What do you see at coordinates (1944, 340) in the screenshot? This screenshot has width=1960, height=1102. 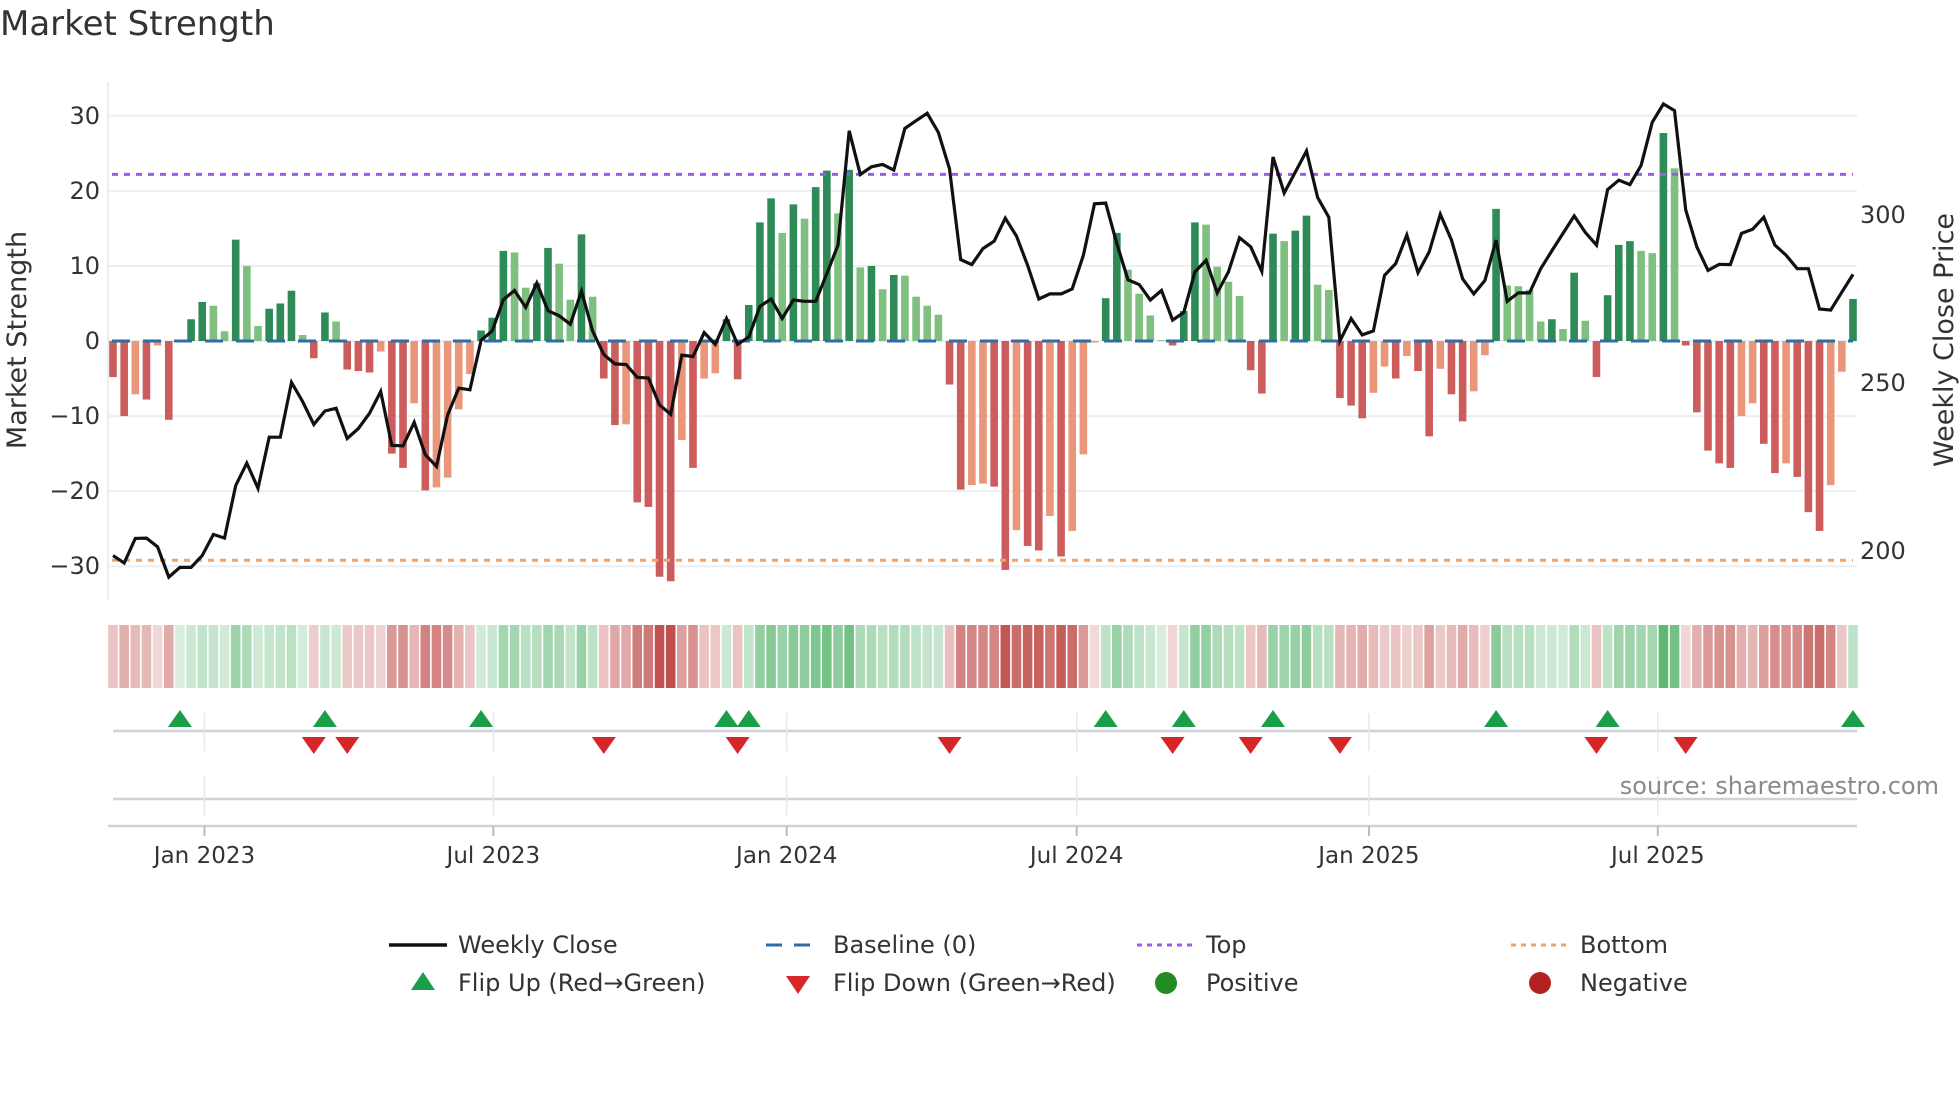 I see `y2-axis-title: Weekly Close Price` at bounding box center [1944, 340].